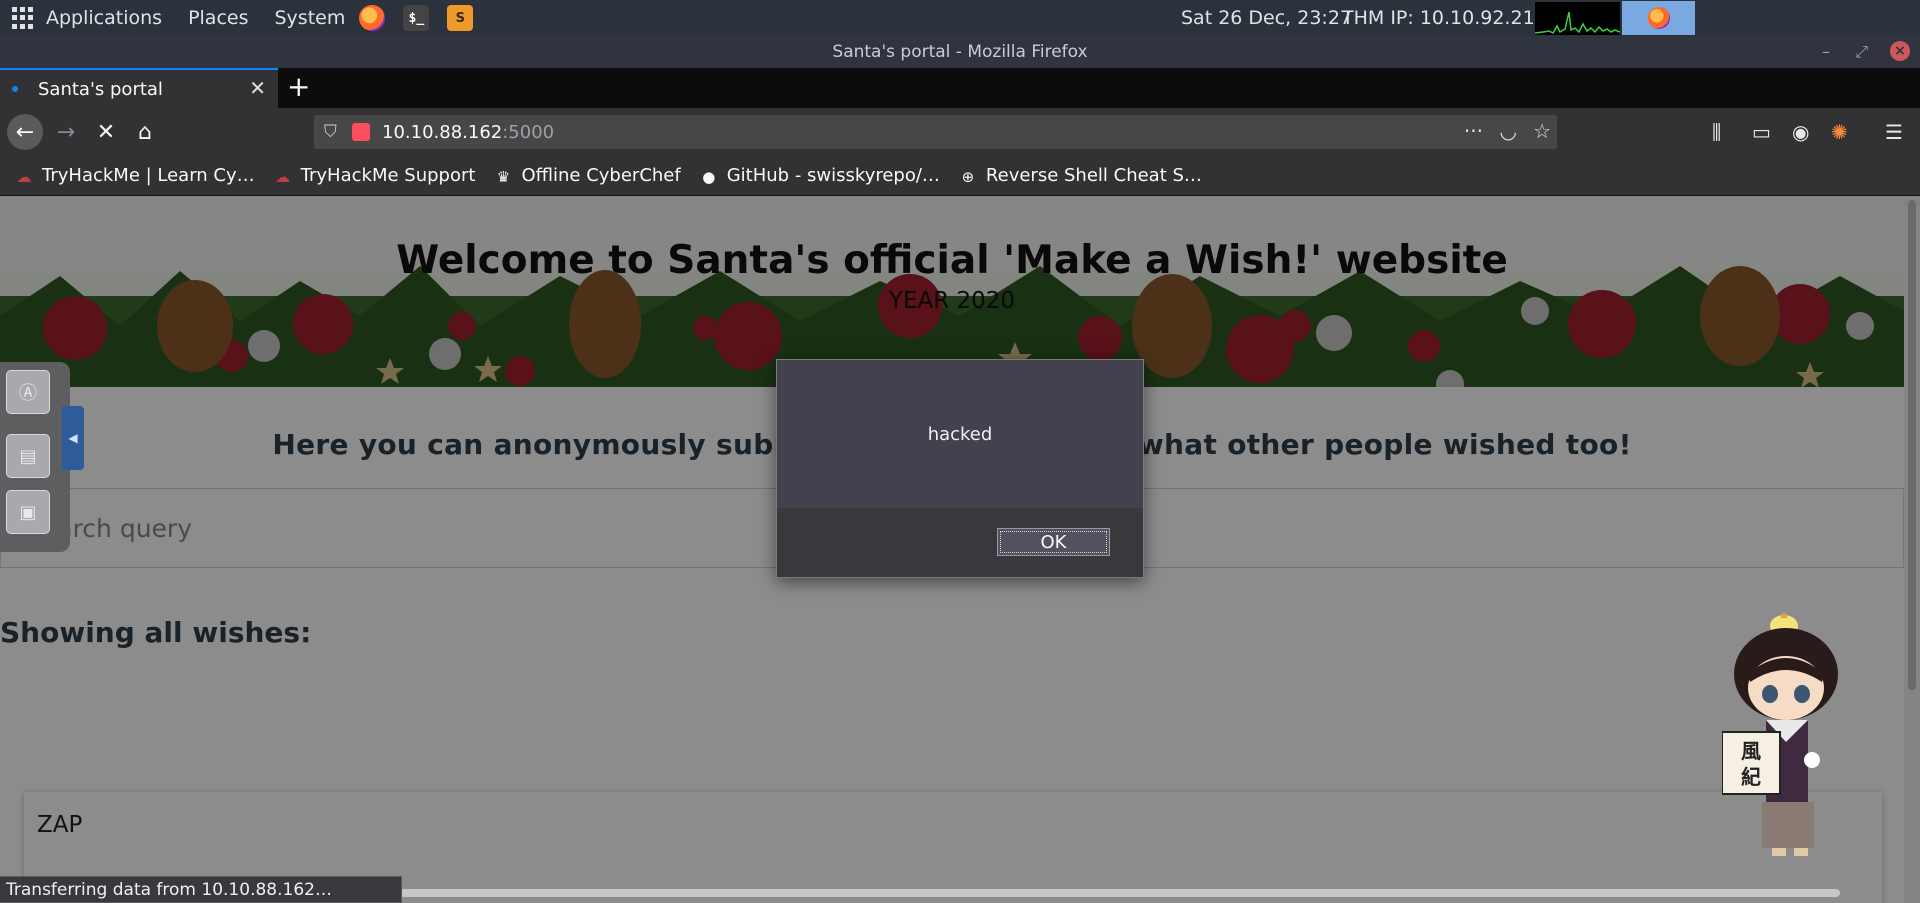 This screenshot has width=1920, height=903. I want to click on close-window-icon: ×, so click(1900, 51).